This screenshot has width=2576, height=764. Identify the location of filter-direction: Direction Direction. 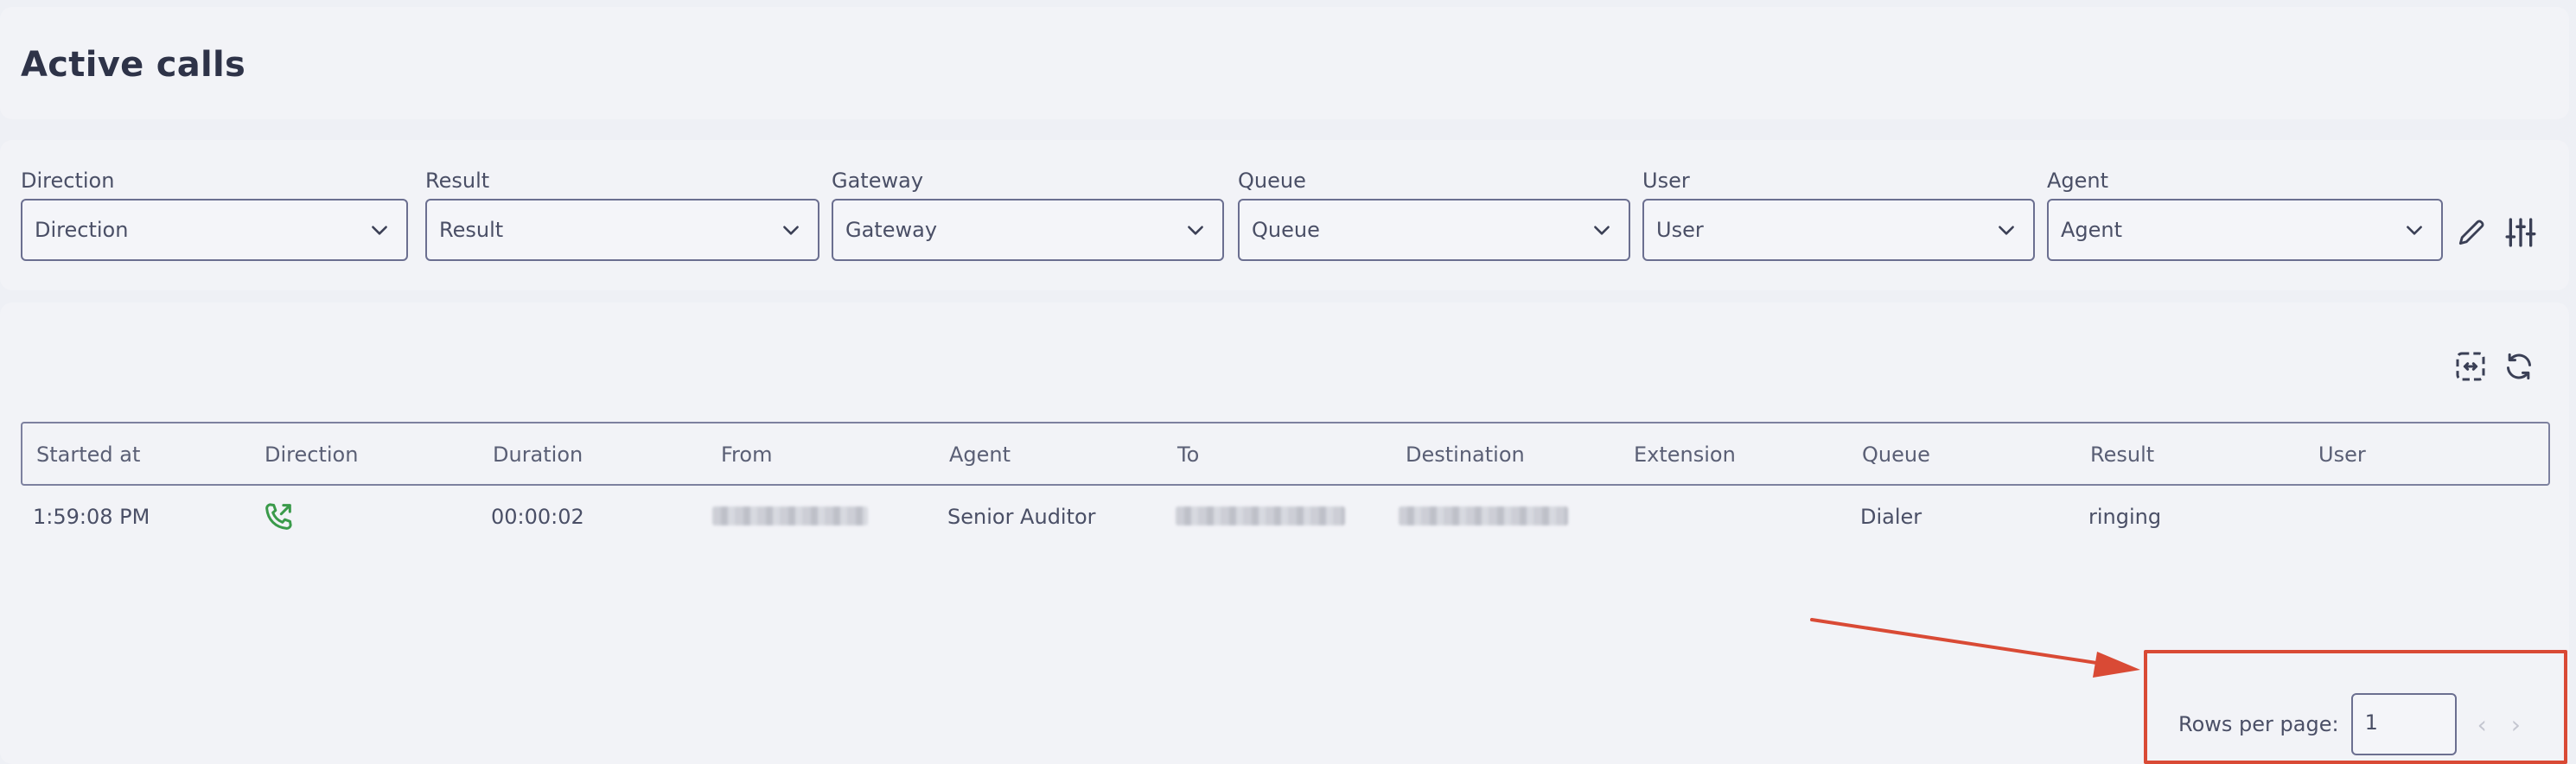
(214, 214).